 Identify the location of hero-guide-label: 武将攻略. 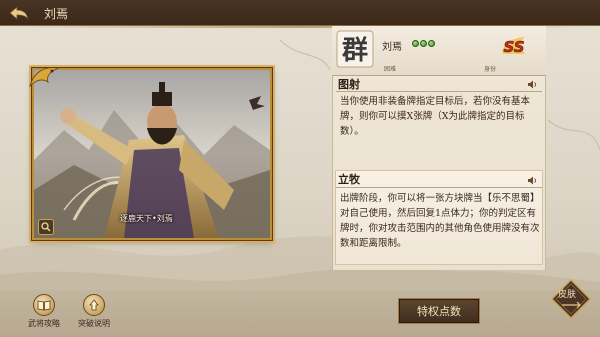
(44, 323).